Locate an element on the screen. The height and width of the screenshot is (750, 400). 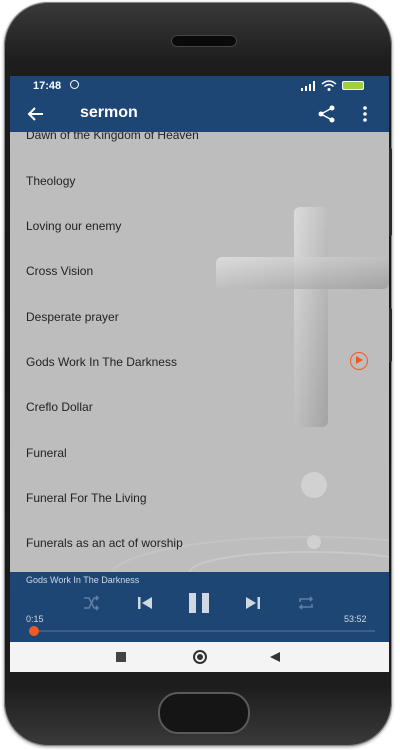
skip-next-icon is located at coordinates (253, 603).